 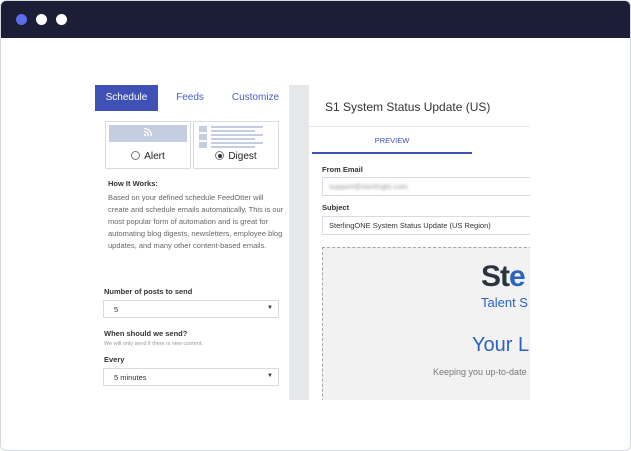 I want to click on tab-schedule: Schedule, so click(x=126, y=98).